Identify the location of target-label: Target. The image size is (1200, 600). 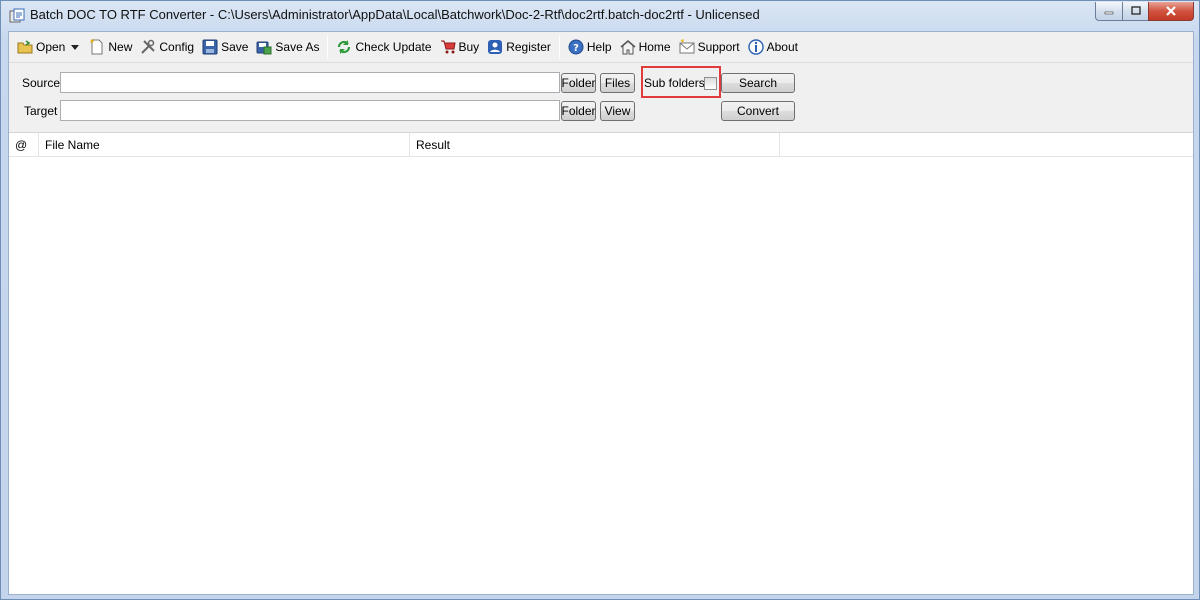
(41, 111).